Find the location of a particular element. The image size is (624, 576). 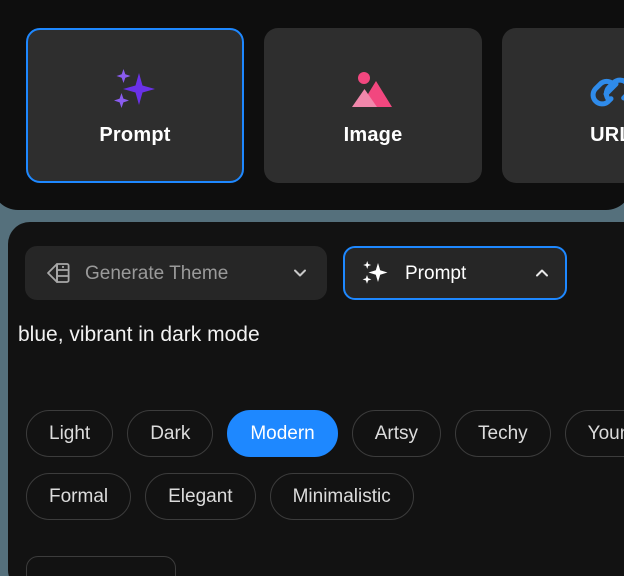

style-chip-light: Light is located at coordinates (70, 433).